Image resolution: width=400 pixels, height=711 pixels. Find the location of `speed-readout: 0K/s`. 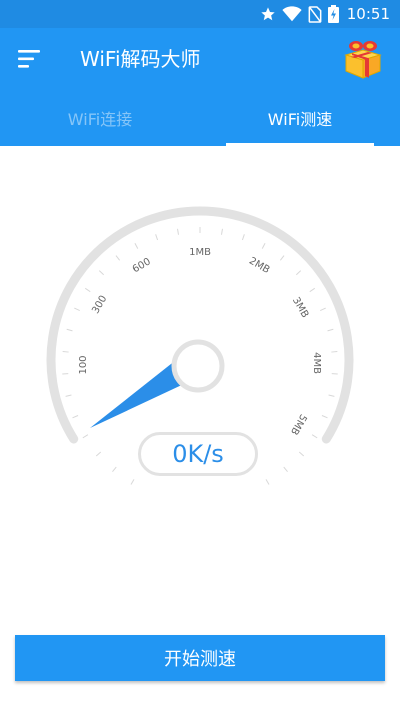

speed-readout: 0K/s is located at coordinates (198, 454).